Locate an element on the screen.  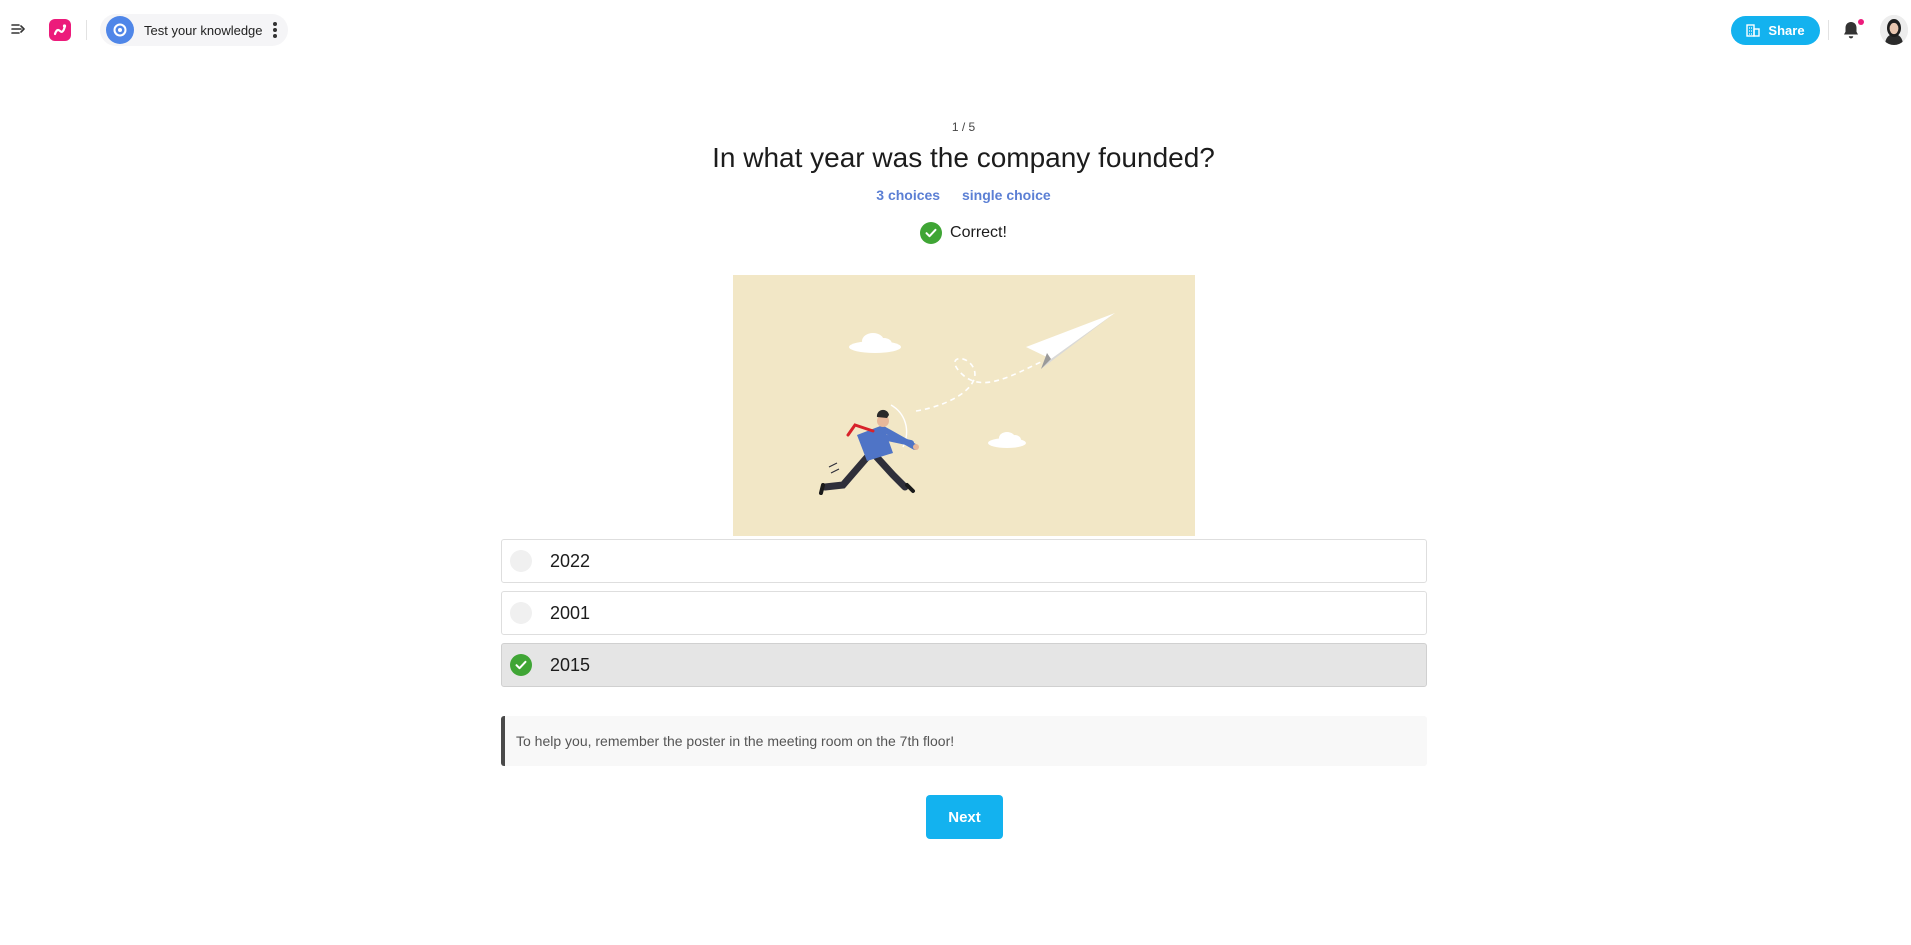
next-label: Next is located at coordinates (964, 817).